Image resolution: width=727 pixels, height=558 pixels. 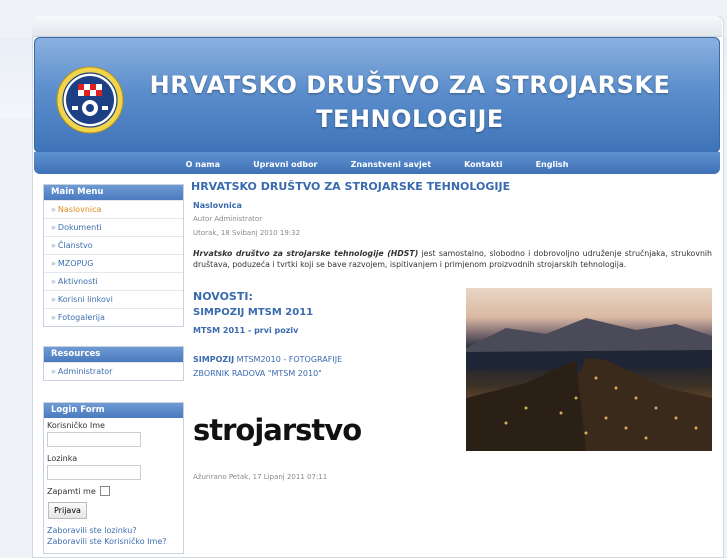 I want to click on login-title: Login Form, so click(x=113, y=410).